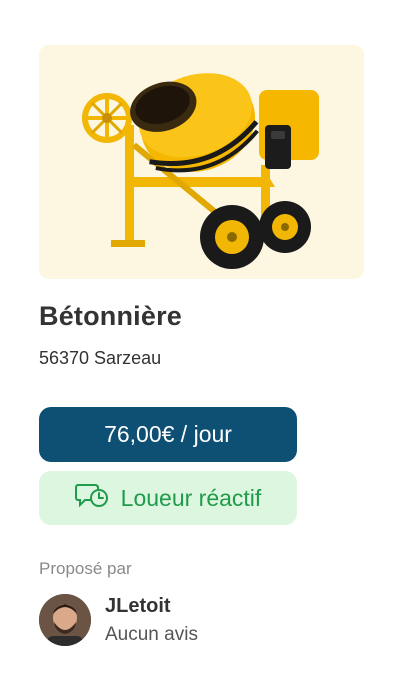 The width and height of the screenshot is (400, 700). What do you see at coordinates (151, 606) in the screenshot?
I see `owner-name: JLetoit` at bounding box center [151, 606].